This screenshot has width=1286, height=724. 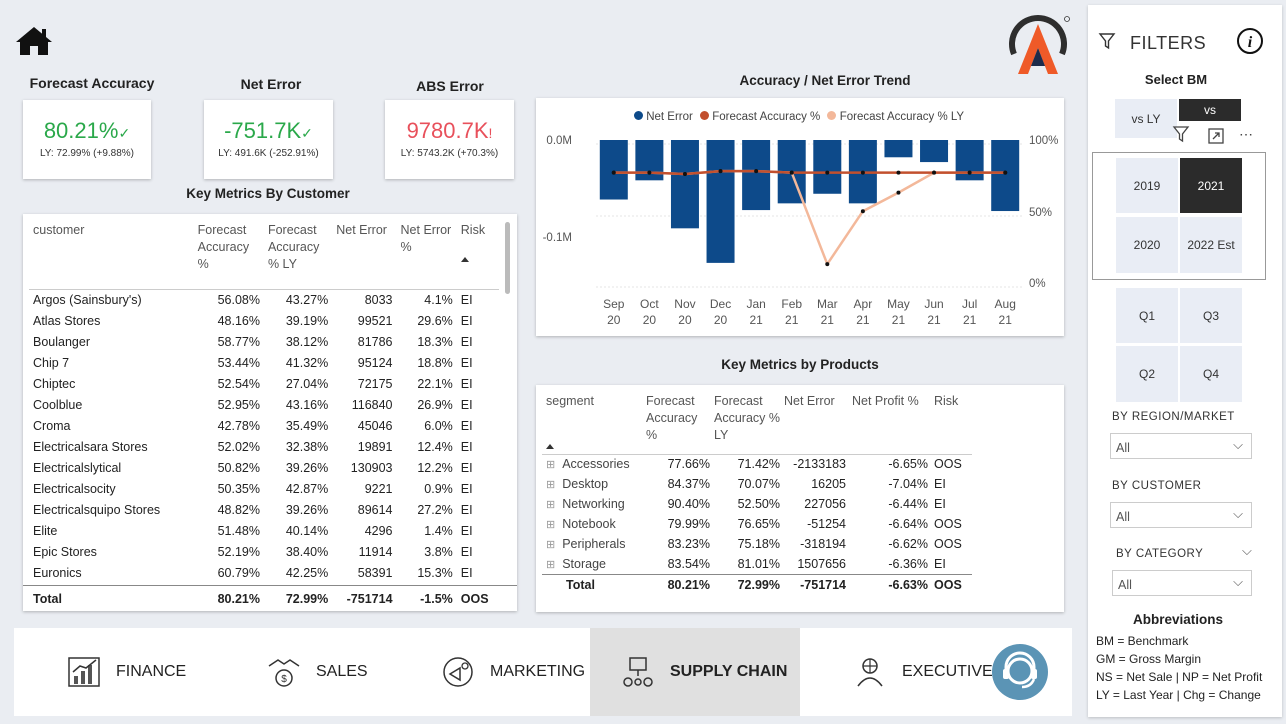 I want to click on col-risk: Risk, so click(x=476, y=255).